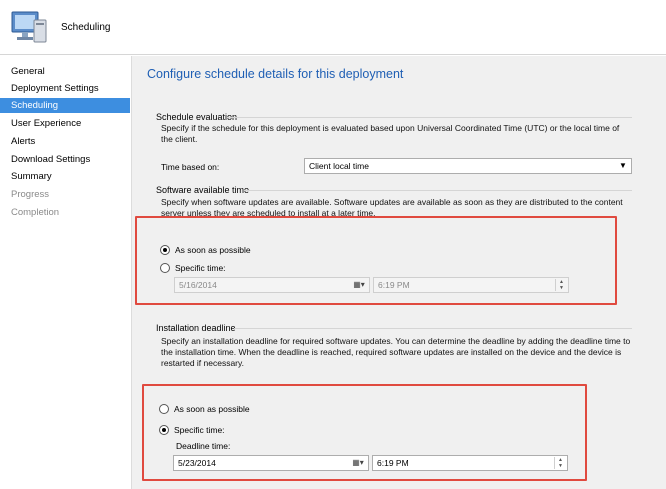 The height and width of the screenshot is (489, 666). I want to click on sidebar-item-scheduling: Scheduling, so click(65, 105).